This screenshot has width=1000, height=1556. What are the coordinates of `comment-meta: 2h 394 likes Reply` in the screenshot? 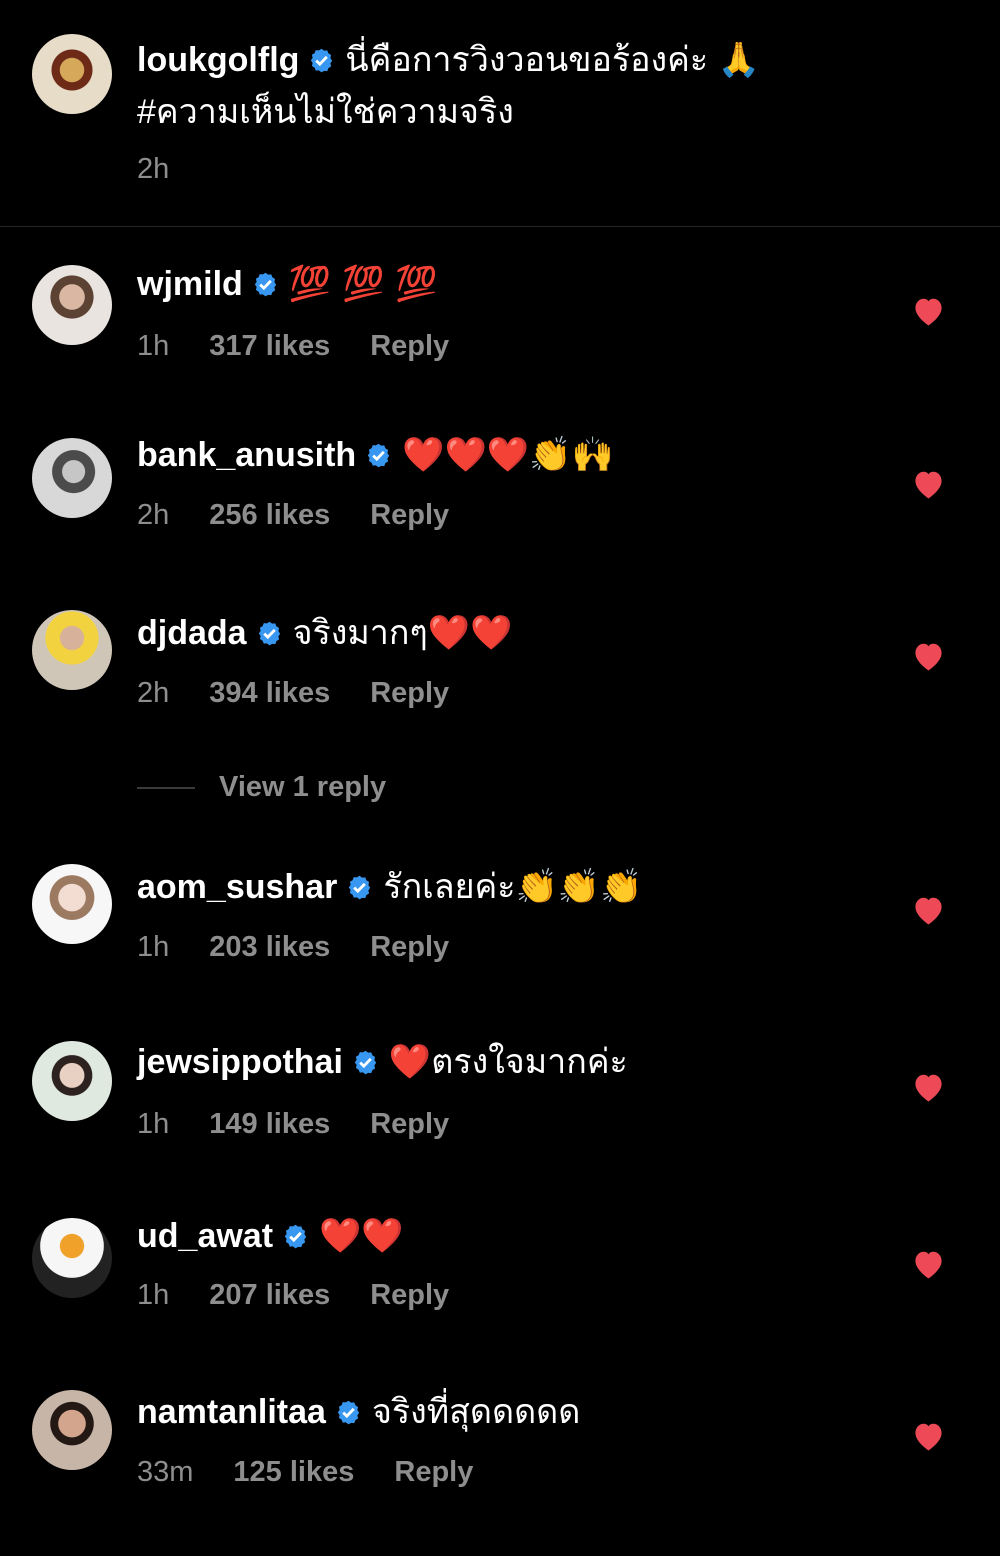 It's located at (293, 693).